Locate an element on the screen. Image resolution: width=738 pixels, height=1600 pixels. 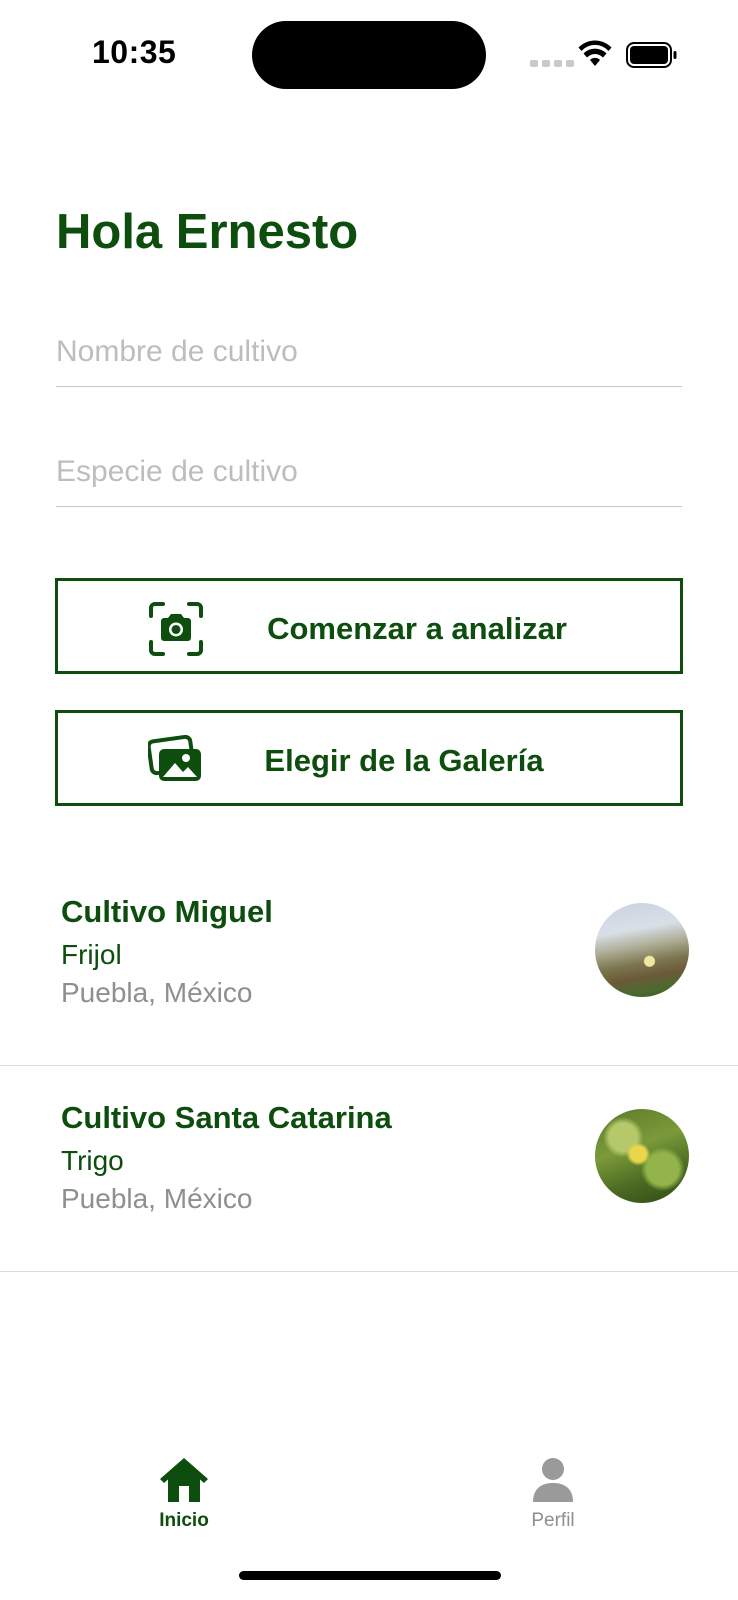
crop-name-input is located at coordinates (369, 352).